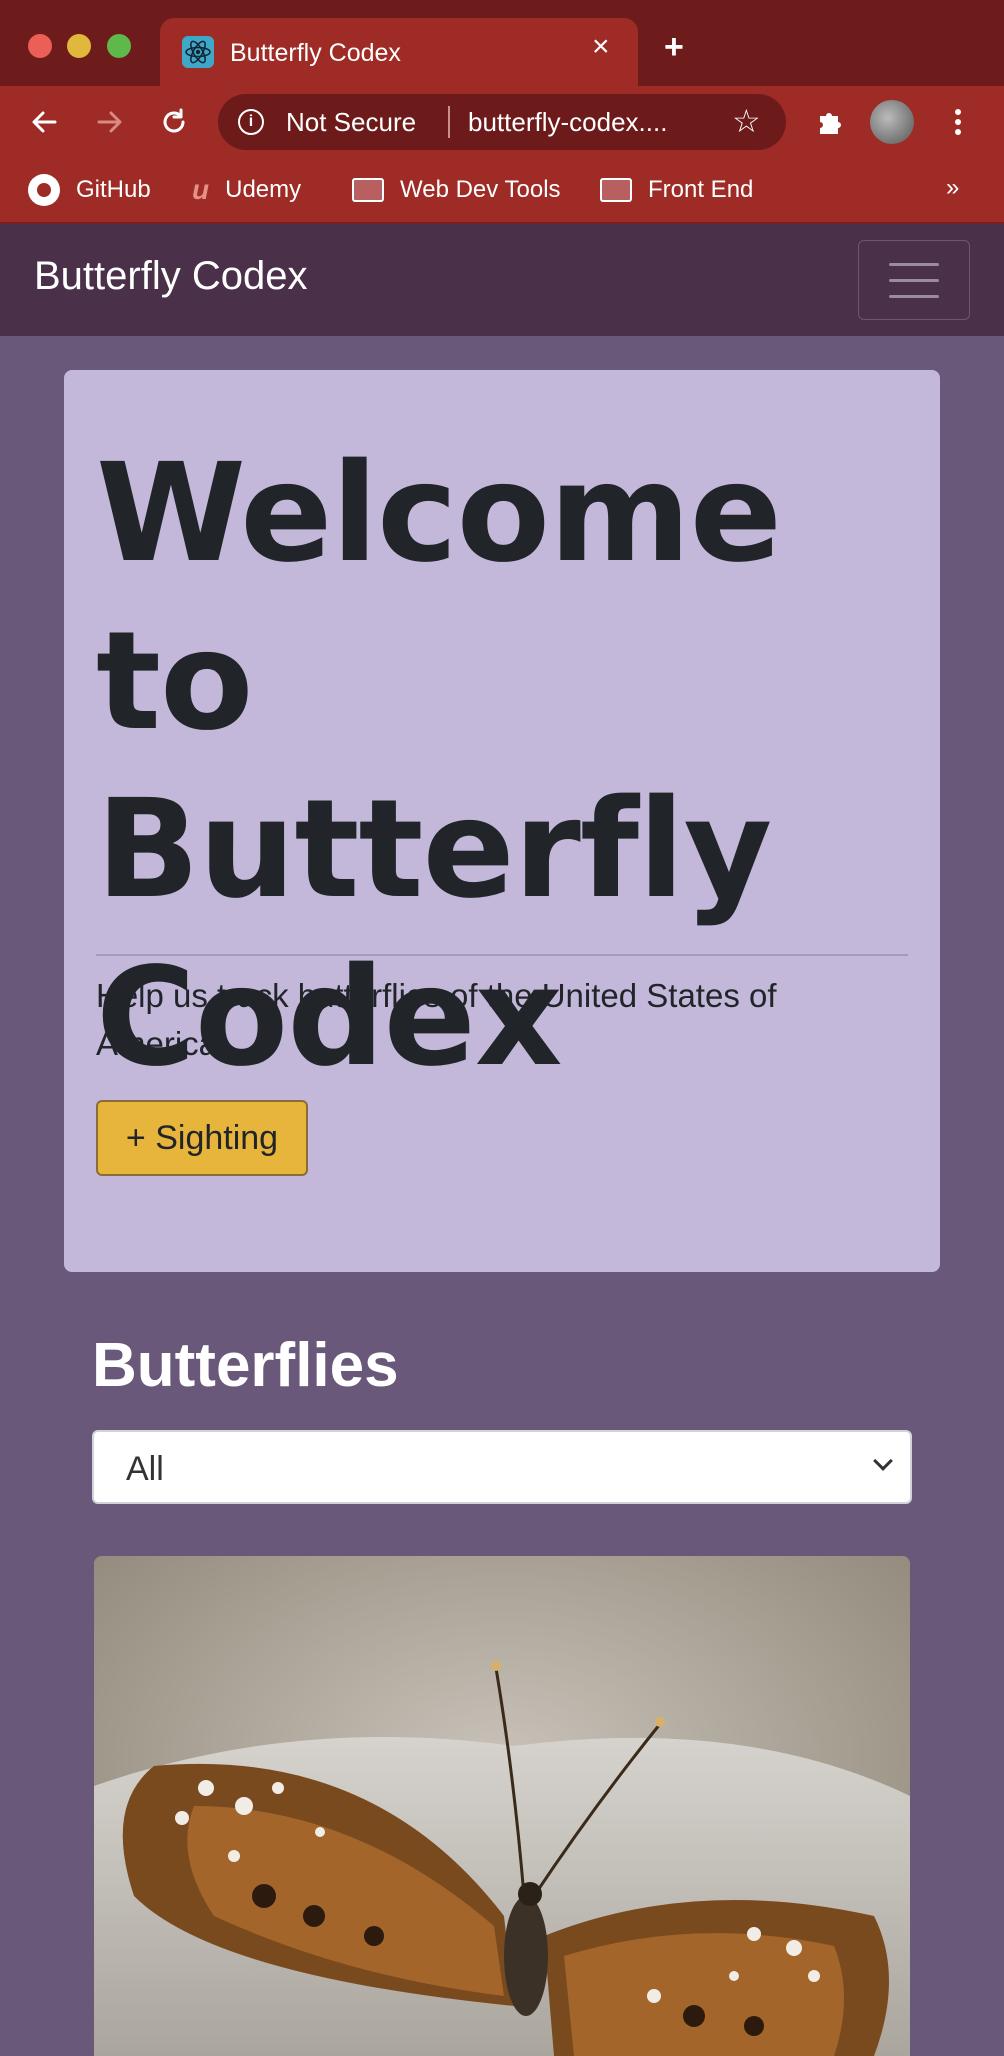 This screenshot has height=2056, width=1004. Describe the element at coordinates (449, 122) in the screenshot. I see `address-separator` at that location.